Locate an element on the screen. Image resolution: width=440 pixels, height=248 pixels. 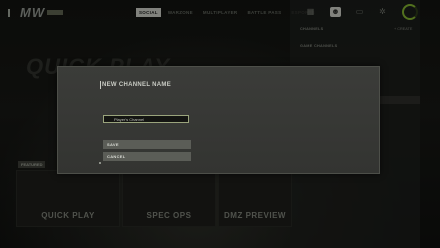
save-button: SAVE is located at coordinates (147, 144).